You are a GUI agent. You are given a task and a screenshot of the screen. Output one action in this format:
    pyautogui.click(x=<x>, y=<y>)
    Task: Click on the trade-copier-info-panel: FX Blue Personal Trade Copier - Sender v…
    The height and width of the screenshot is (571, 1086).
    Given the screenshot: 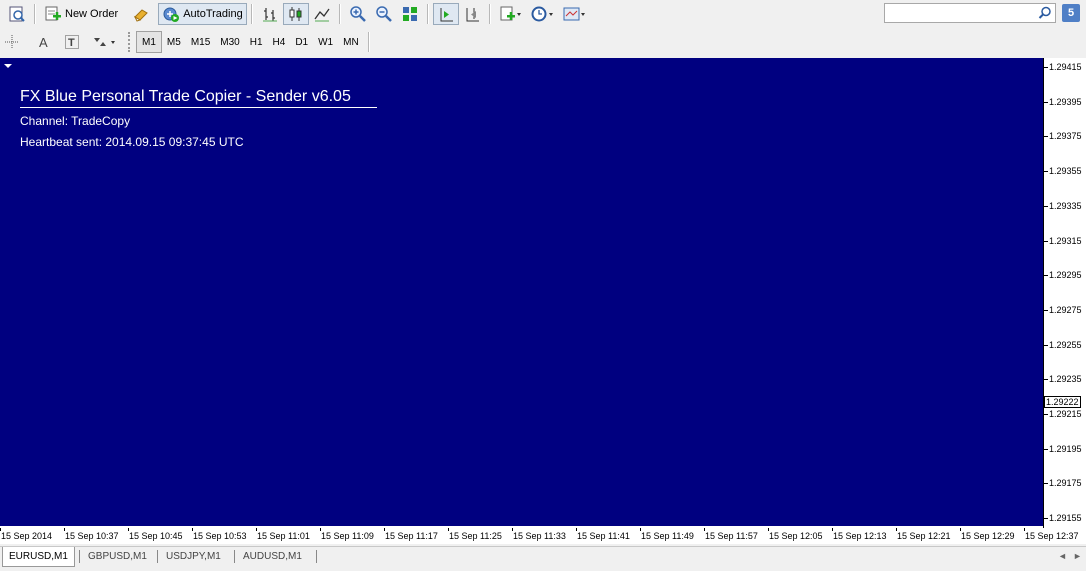 What is the action you would take?
    pyautogui.click(x=198, y=118)
    